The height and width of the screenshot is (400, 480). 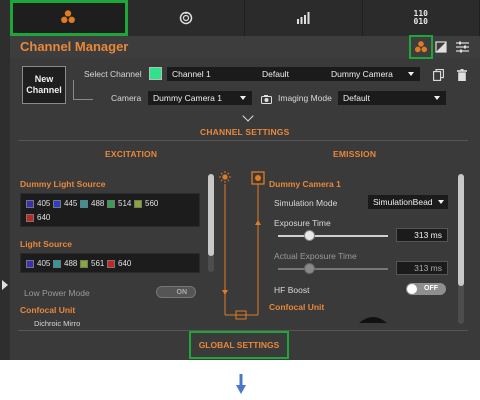 What do you see at coordinates (57, 323) in the screenshot?
I see `dichroic-mirror-label: Dichroic Mirro` at bounding box center [57, 323].